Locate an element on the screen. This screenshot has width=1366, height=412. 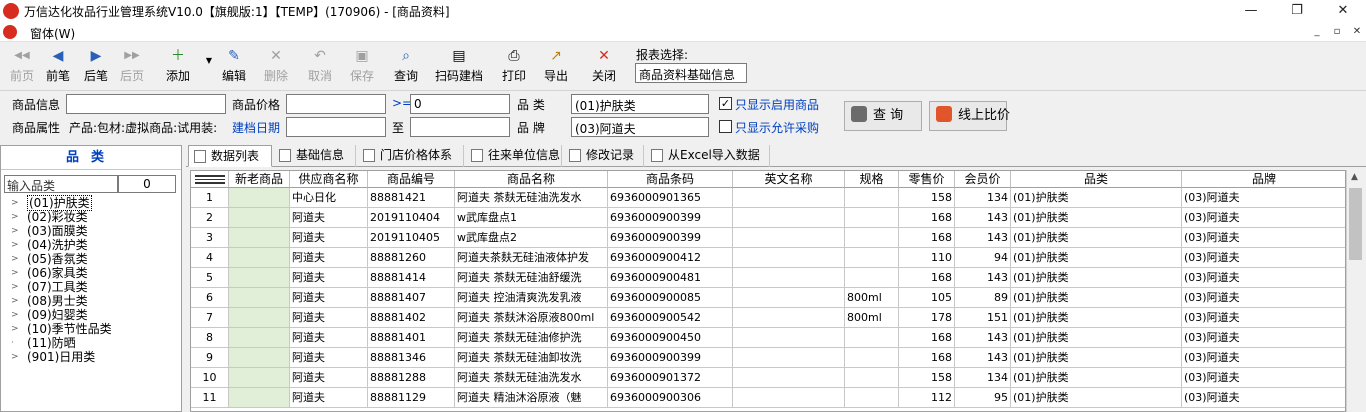
tree-node: > (901)日用类 is located at coordinates (60, 357).